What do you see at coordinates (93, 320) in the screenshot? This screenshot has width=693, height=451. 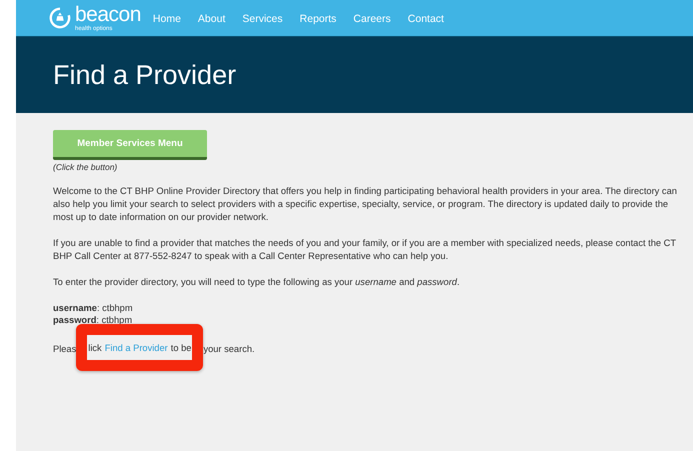 I see `credential-line: password: ctbhpm` at bounding box center [93, 320].